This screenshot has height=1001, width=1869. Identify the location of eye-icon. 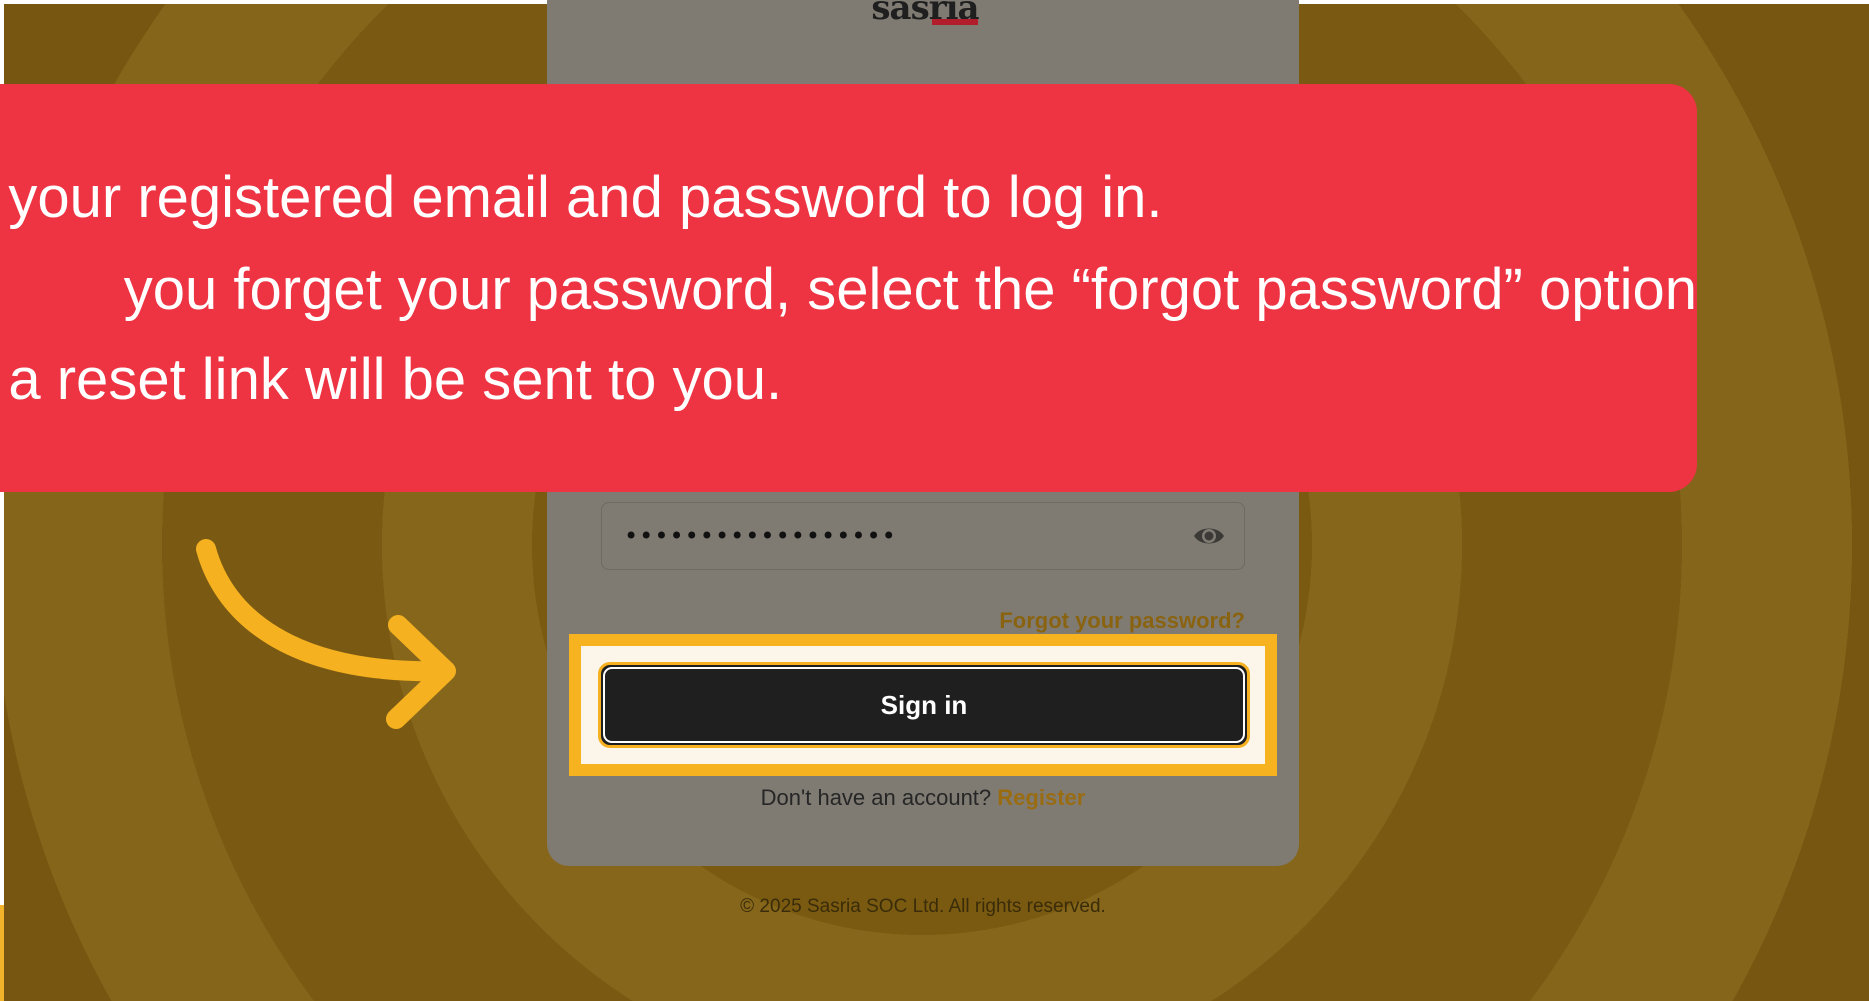
(1209, 536).